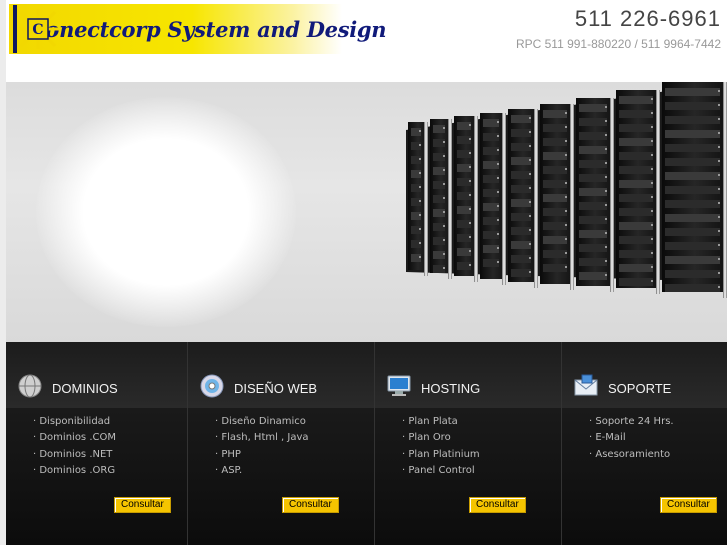  Describe the element at coordinates (631, 422) in the screenshot. I see `list-item: Soporte 24 Hrs.` at that location.